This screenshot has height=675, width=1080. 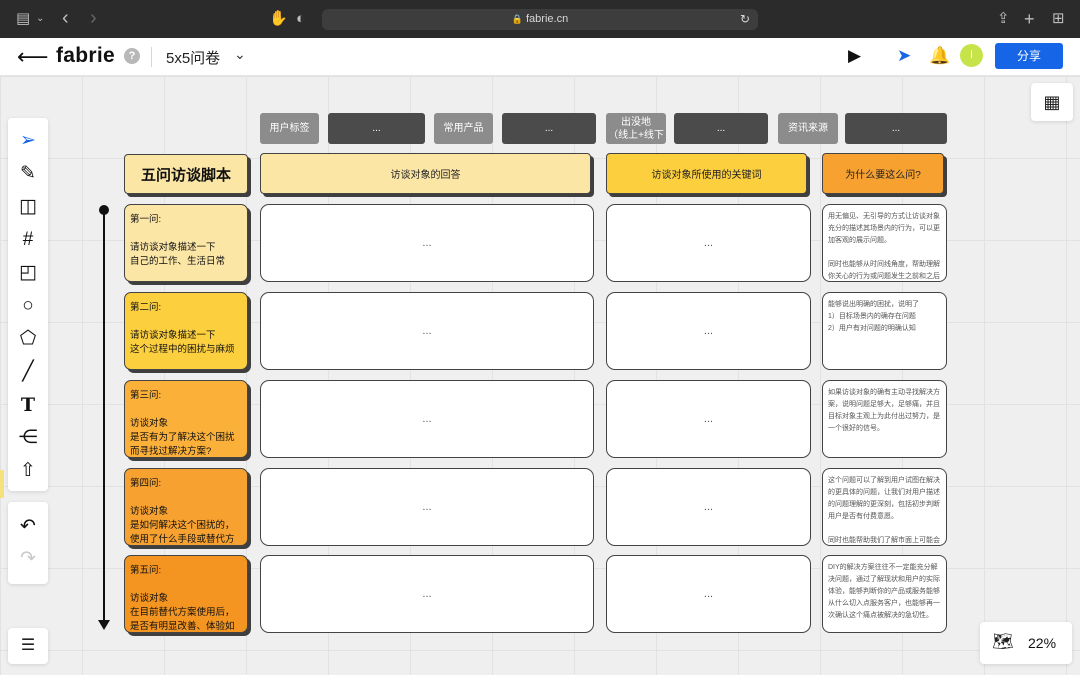 I want to click on avatar: I, so click(x=971, y=55).